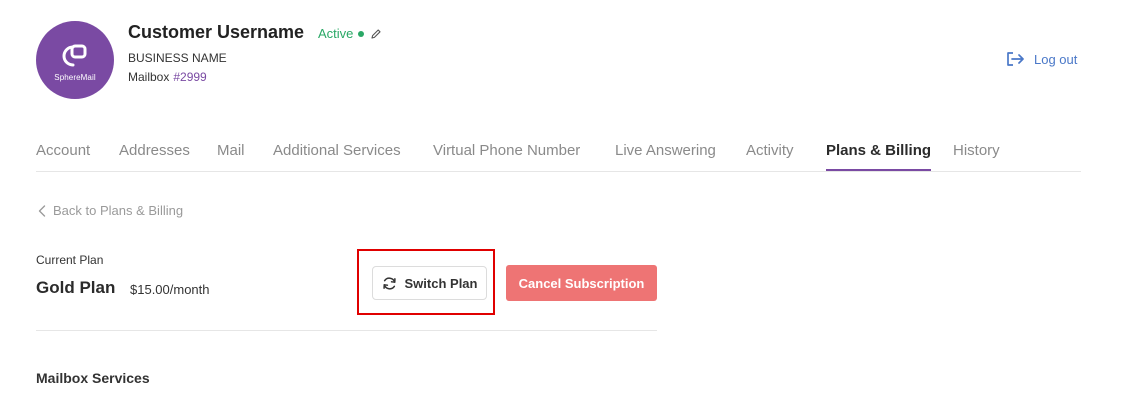  What do you see at coordinates (337, 156) in the screenshot?
I see `tab-additional-services: Additional Services` at bounding box center [337, 156].